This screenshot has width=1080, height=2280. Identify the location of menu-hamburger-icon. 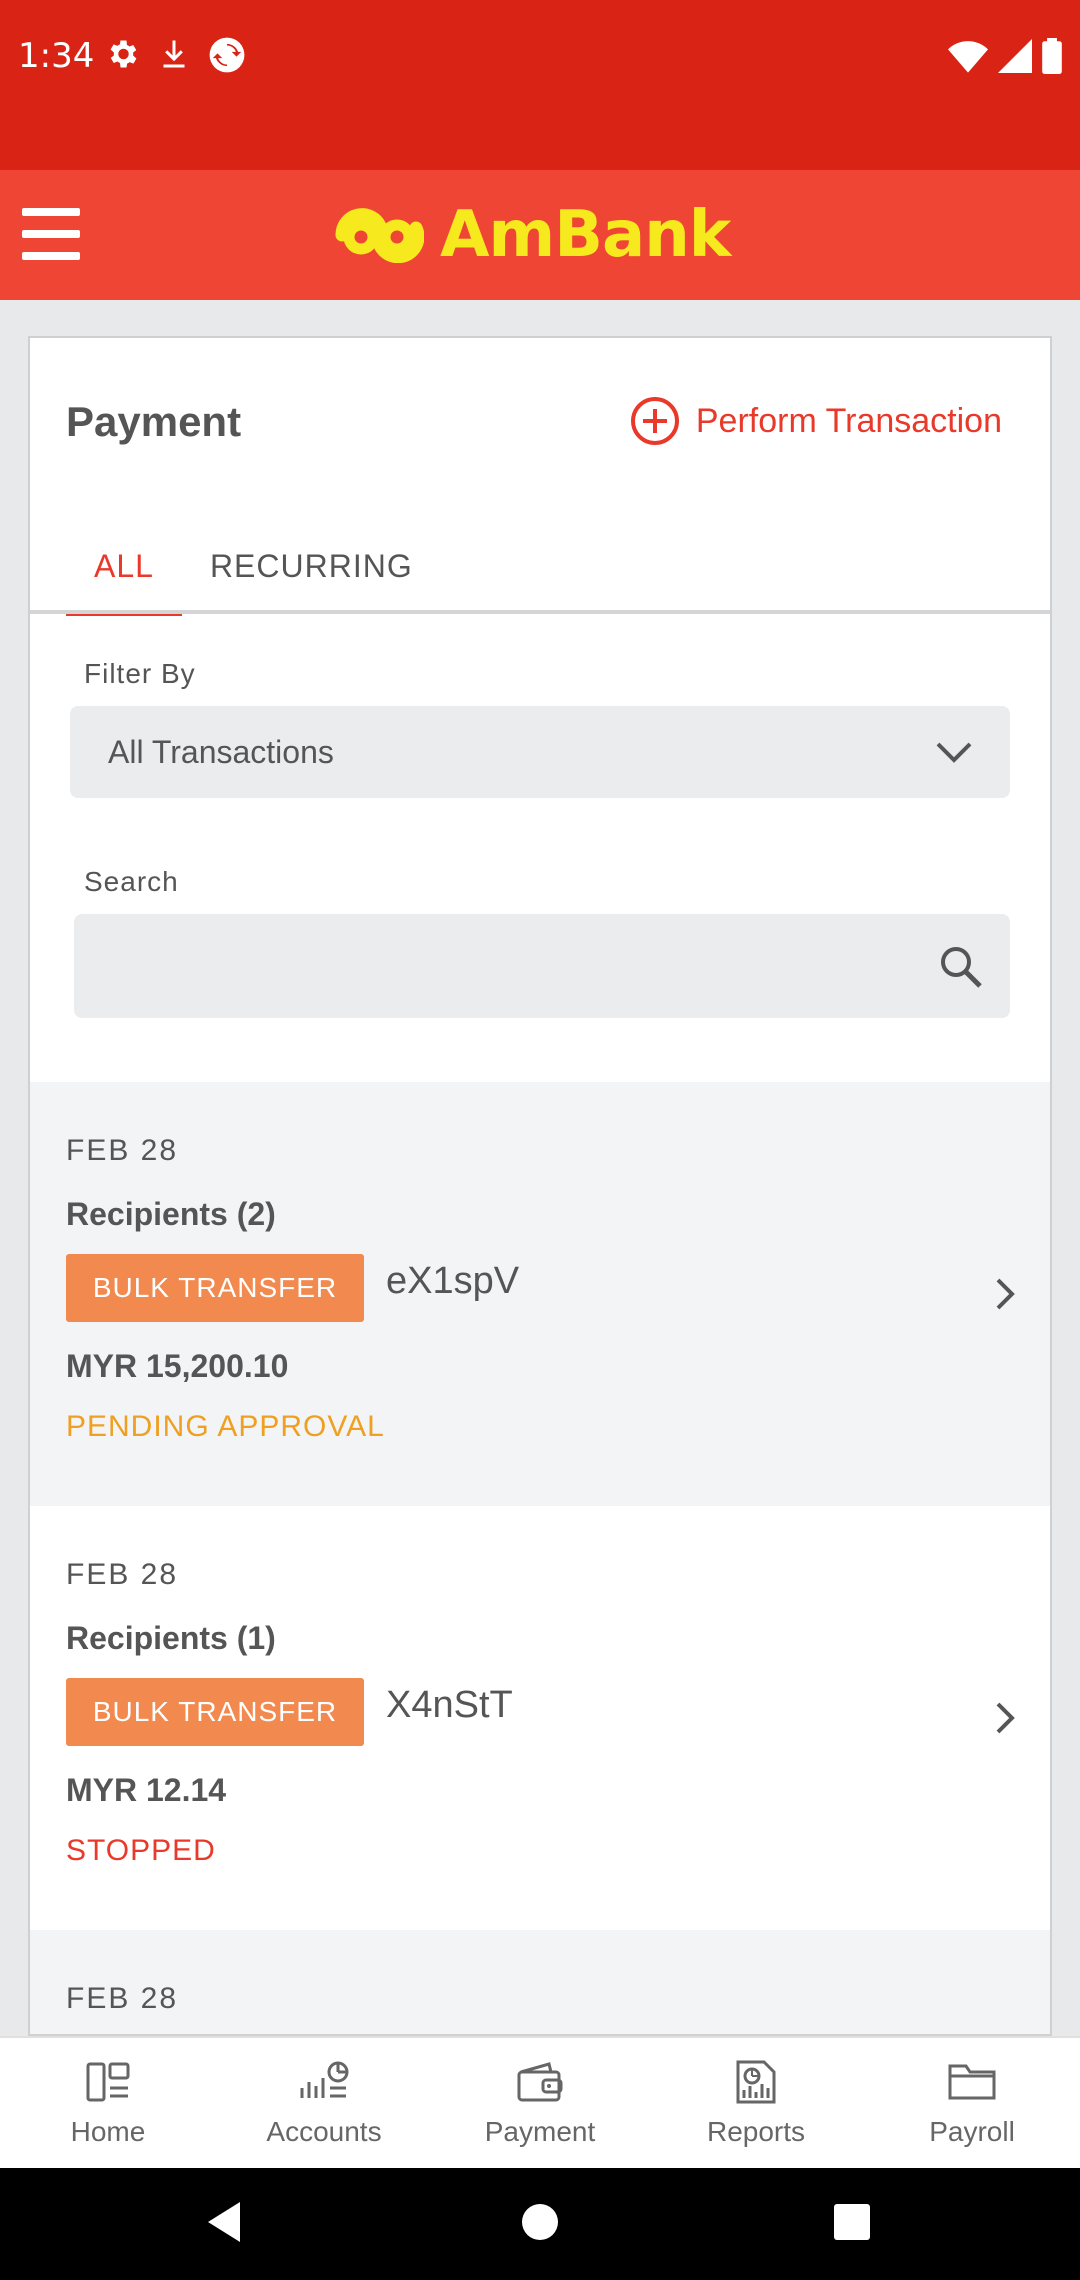
(51, 234).